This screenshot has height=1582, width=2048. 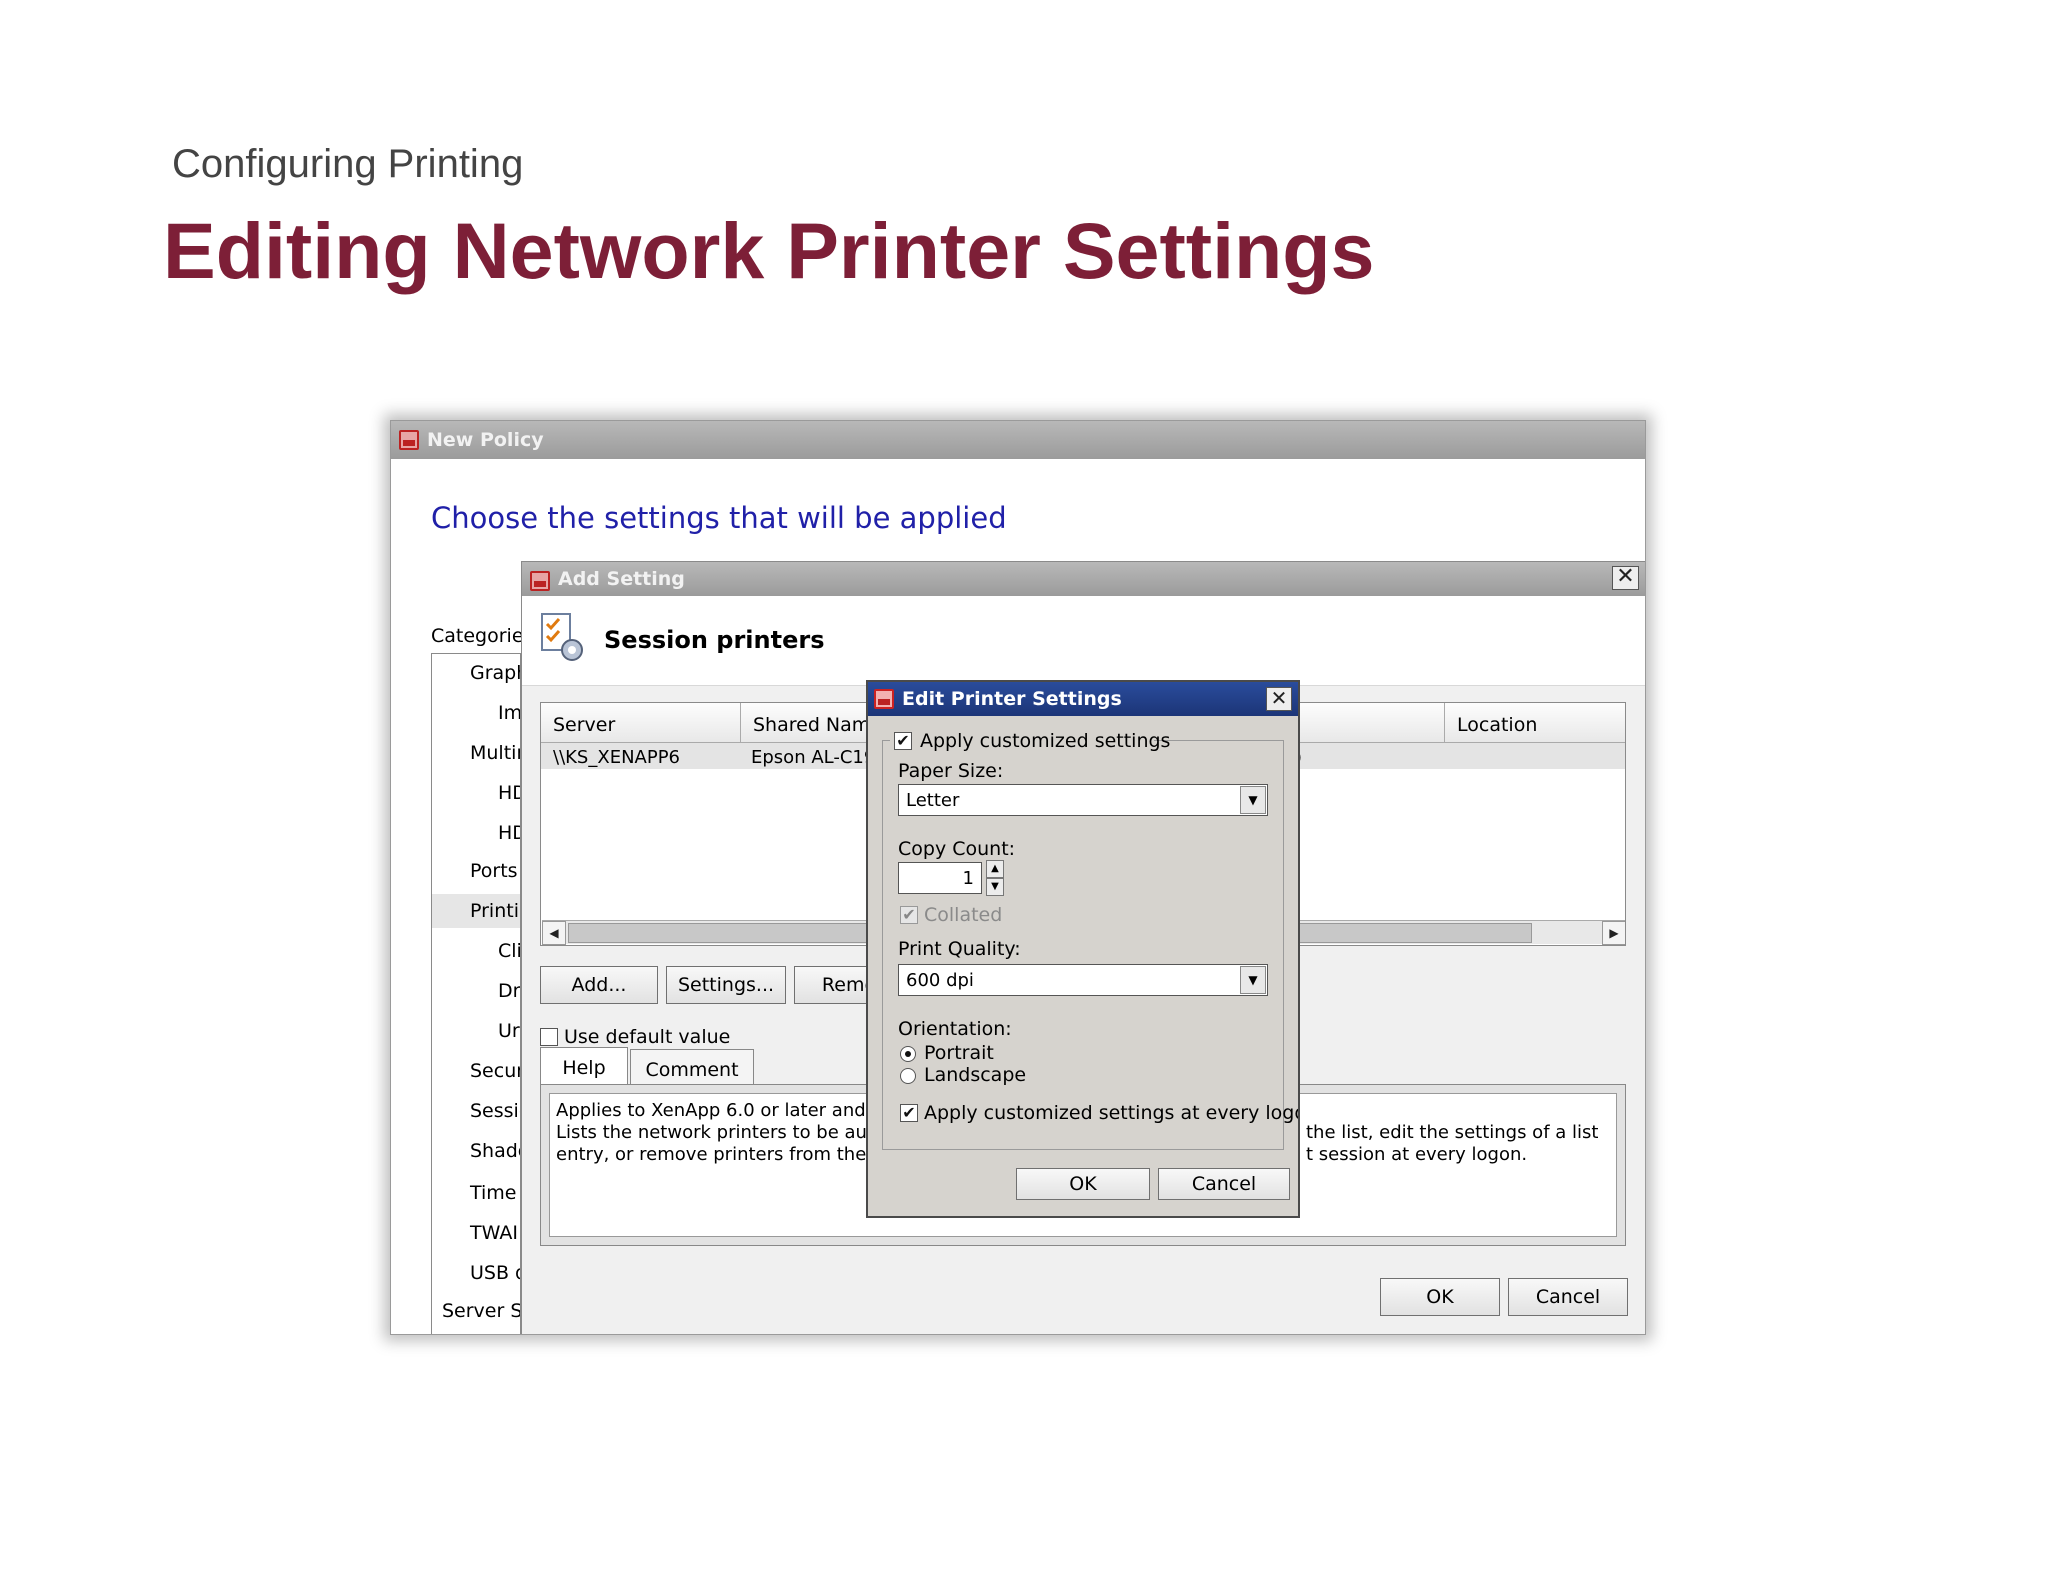 I want to click on help-line: t session at every logon., so click(x=1417, y=1154).